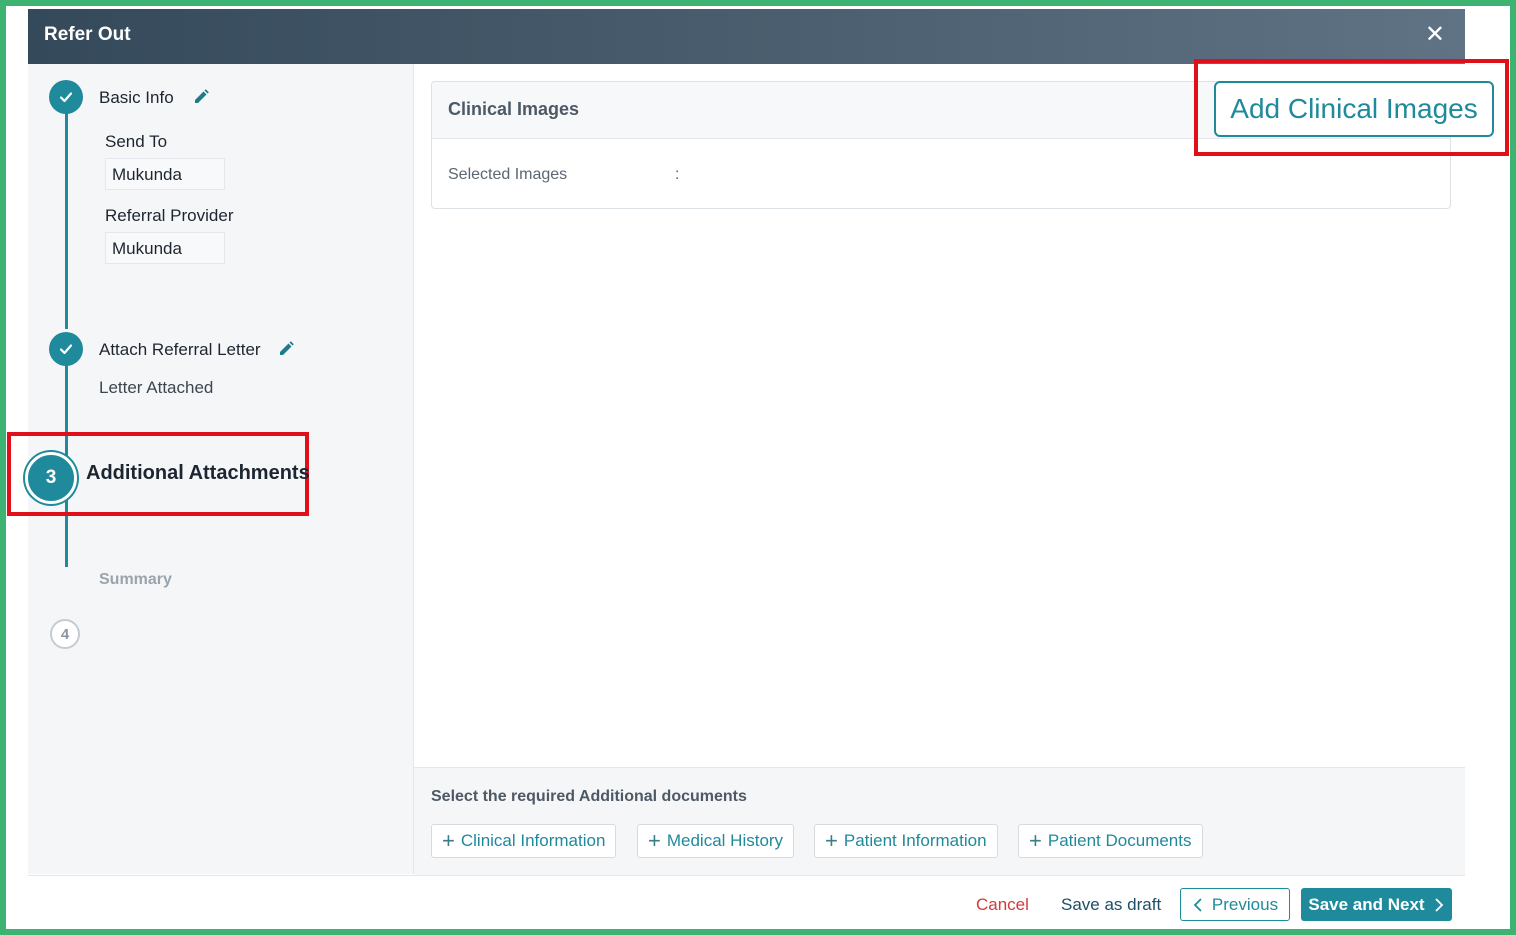 This screenshot has height=935, width=1516. Describe the element at coordinates (1119, 840) in the screenshot. I see `chip-label: Patient Documents` at that location.